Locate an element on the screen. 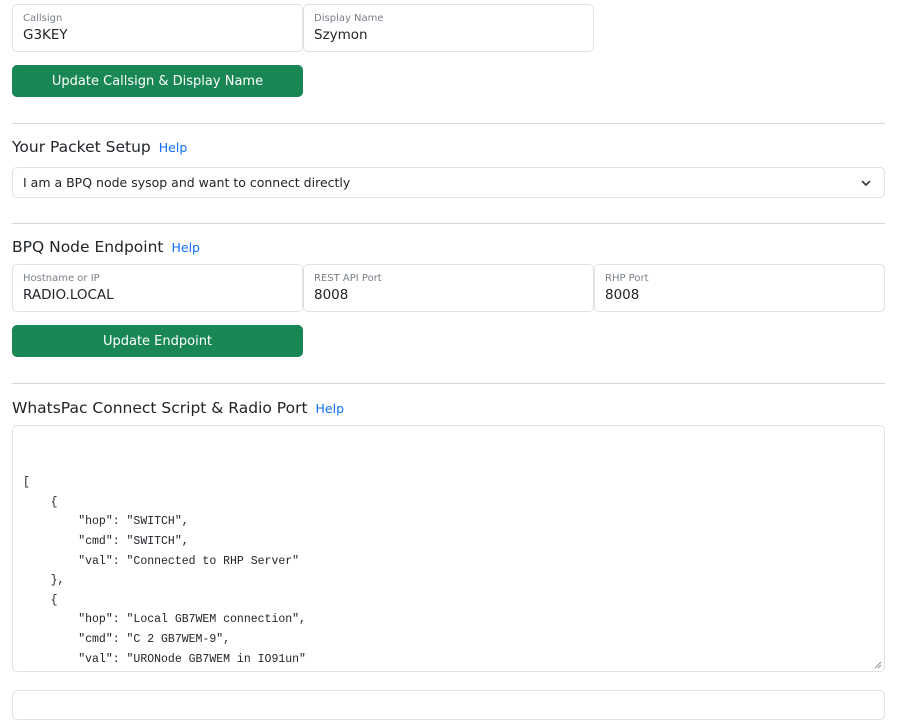 The height and width of the screenshot is (720, 900). script-line: "val": "URONode GB7WEM in IO91un" is located at coordinates (164, 659).